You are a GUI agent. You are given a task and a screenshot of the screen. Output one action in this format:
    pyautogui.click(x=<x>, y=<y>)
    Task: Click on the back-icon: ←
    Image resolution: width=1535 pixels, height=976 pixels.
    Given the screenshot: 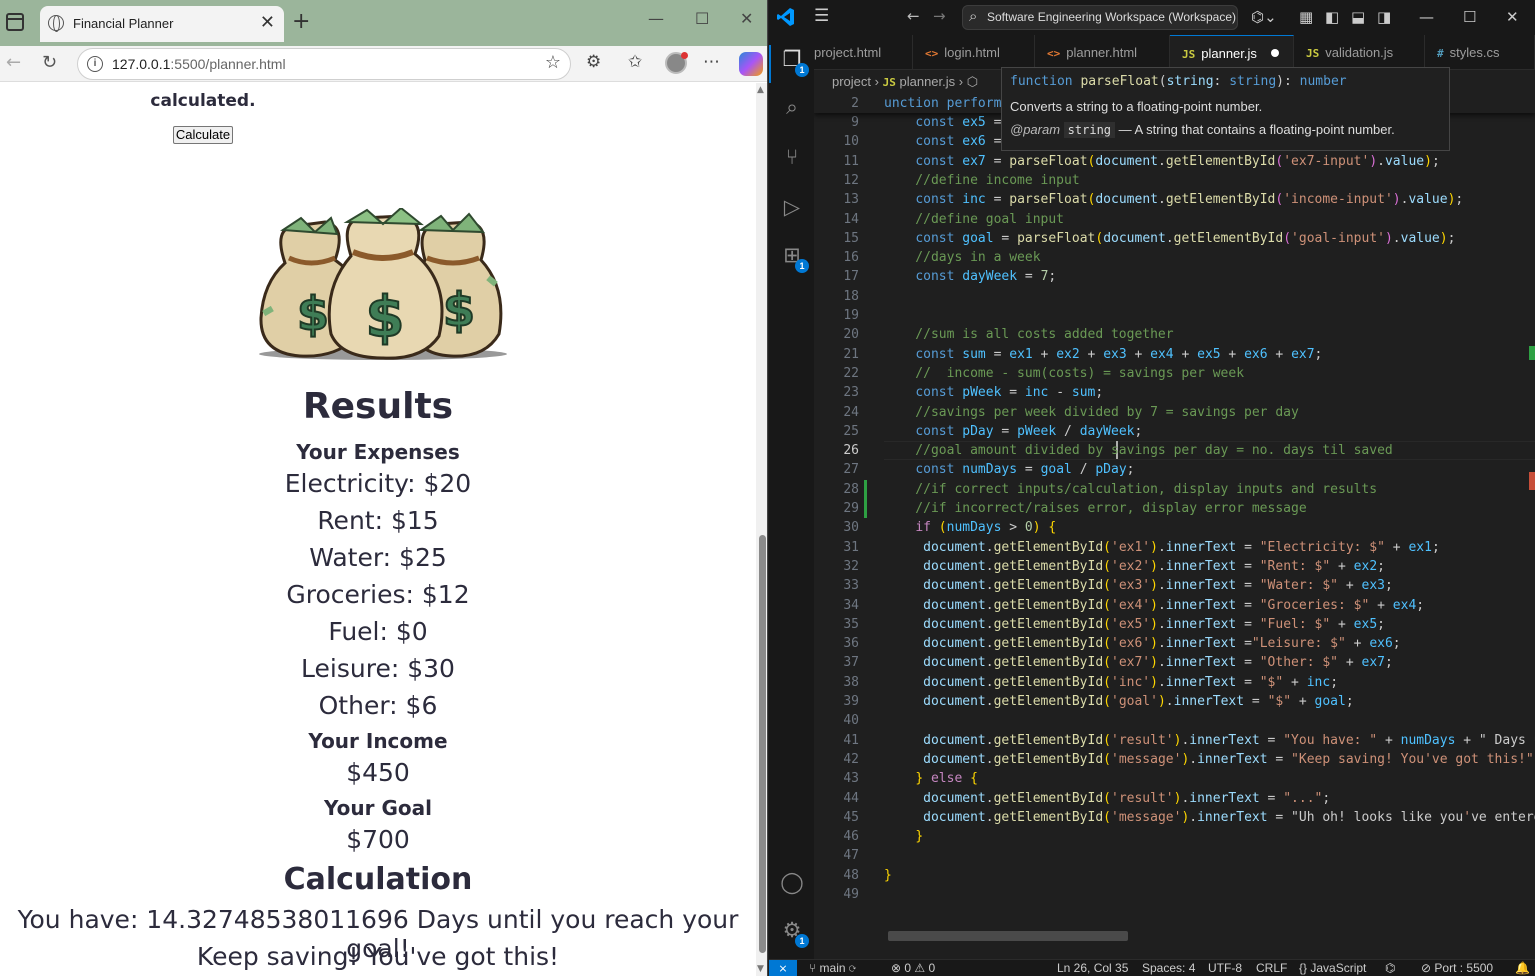 What is the action you would take?
    pyautogui.click(x=13, y=62)
    